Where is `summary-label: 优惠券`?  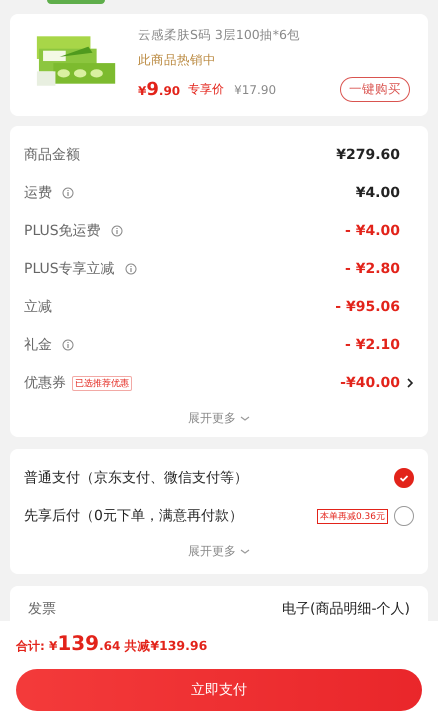
summary-label: 优惠券 is located at coordinates (45, 383).